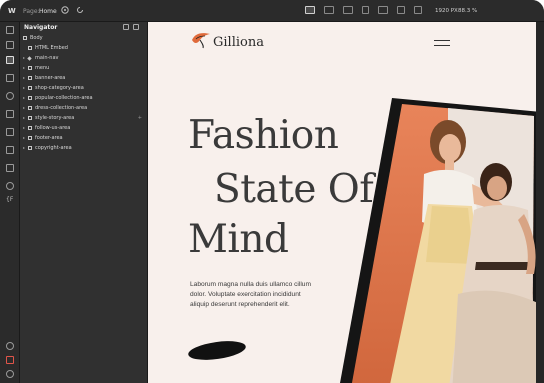 Image resolution: width=544 pixels, height=383 pixels. Describe the element at coordinates (84, 88) in the screenshot. I see `tree-item-shop-category-area: ▸ shop-category-area` at that location.